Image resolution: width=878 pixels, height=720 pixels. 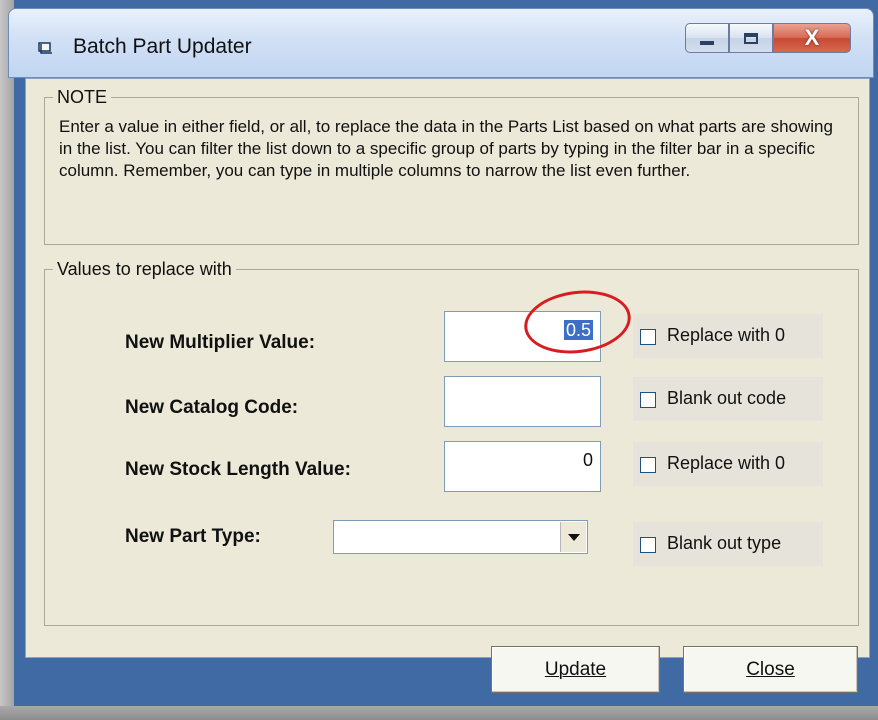 I want to click on replace-multiplier-checkbox, so click(x=648, y=337).